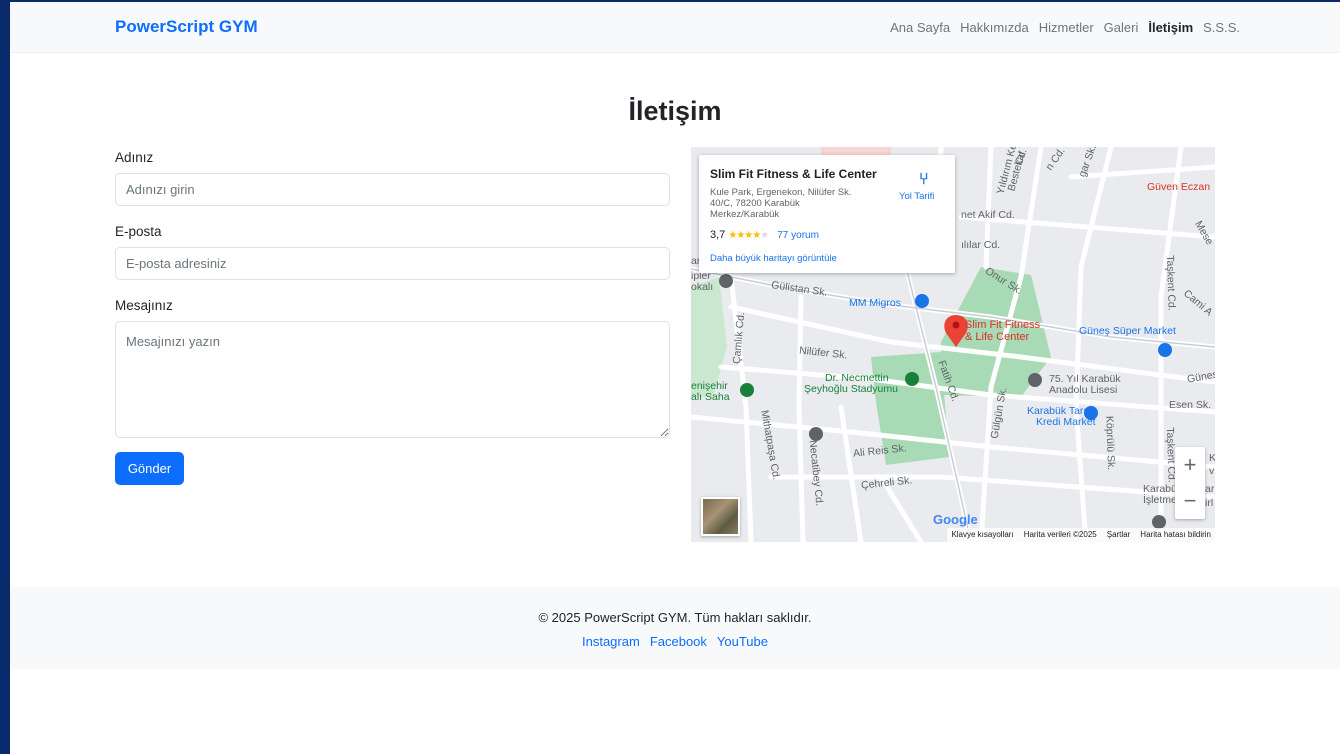 This screenshot has width=1340, height=754. Describe the element at coordinates (1160, 500) in the screenshot. I see `poi-label: İşletme` at that location.